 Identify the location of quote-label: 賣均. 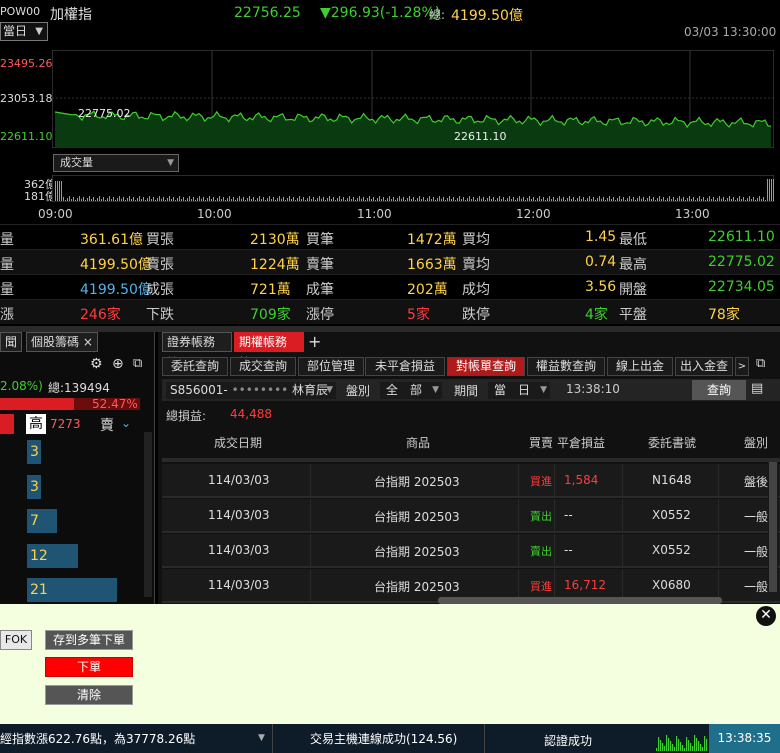
(476, 265).